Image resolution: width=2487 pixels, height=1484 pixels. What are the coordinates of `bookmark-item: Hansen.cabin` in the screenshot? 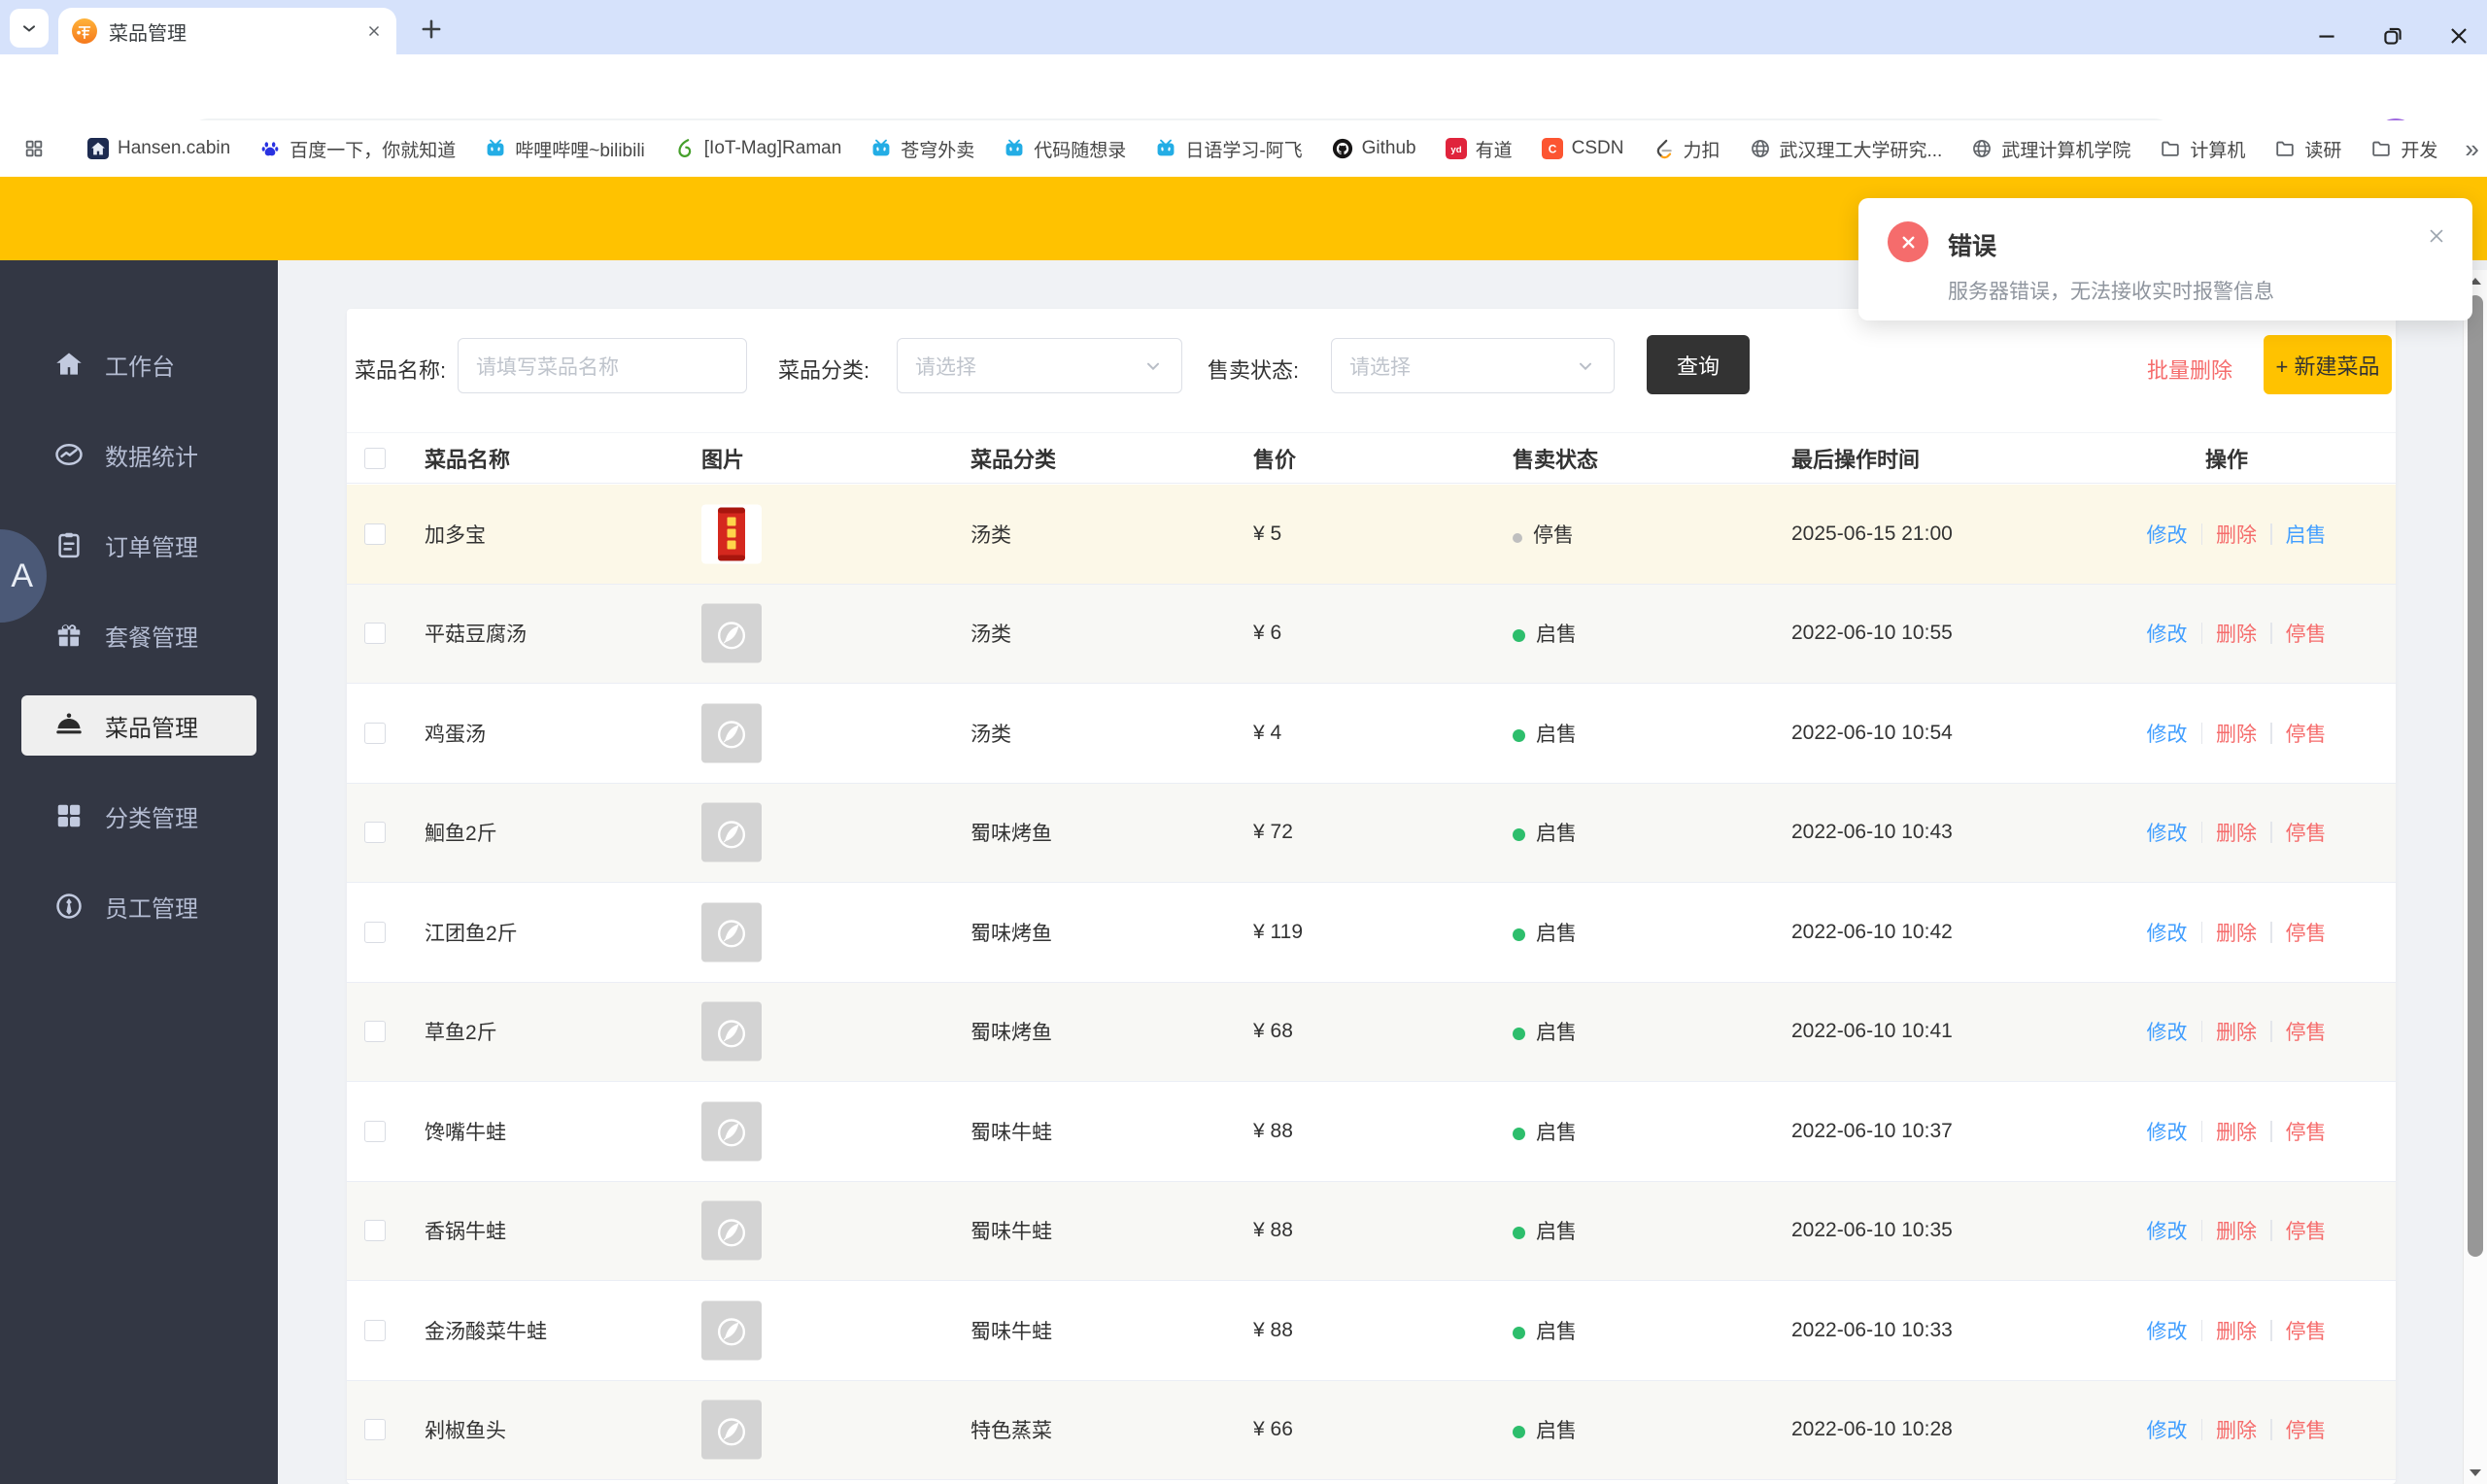 It's located at (158, 148).